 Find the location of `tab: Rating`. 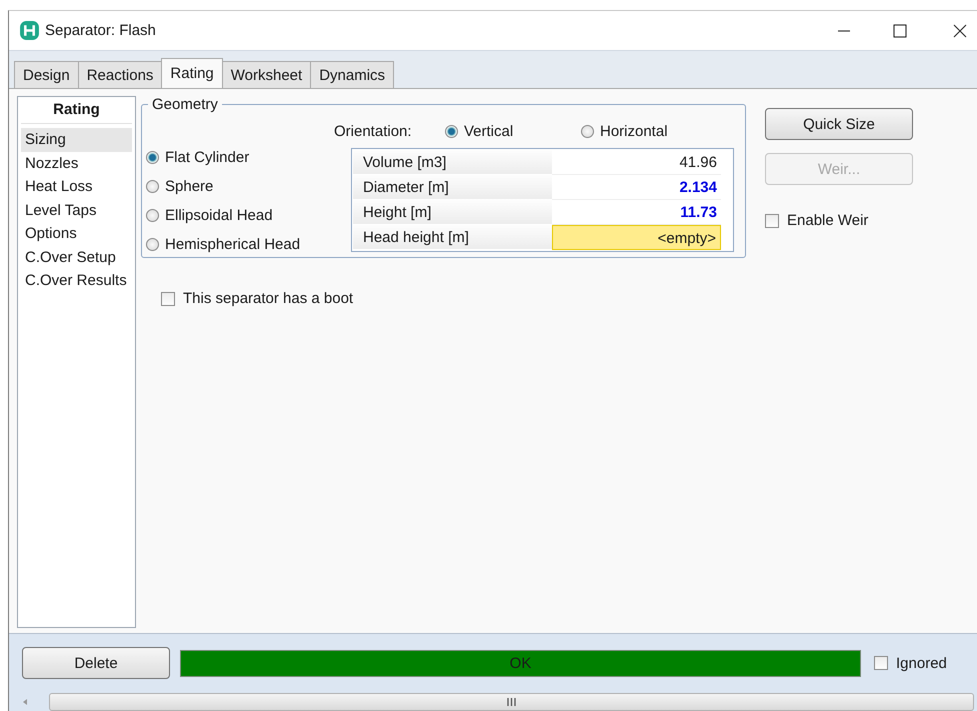

tab: Rating is located at coordinates (192, 73).